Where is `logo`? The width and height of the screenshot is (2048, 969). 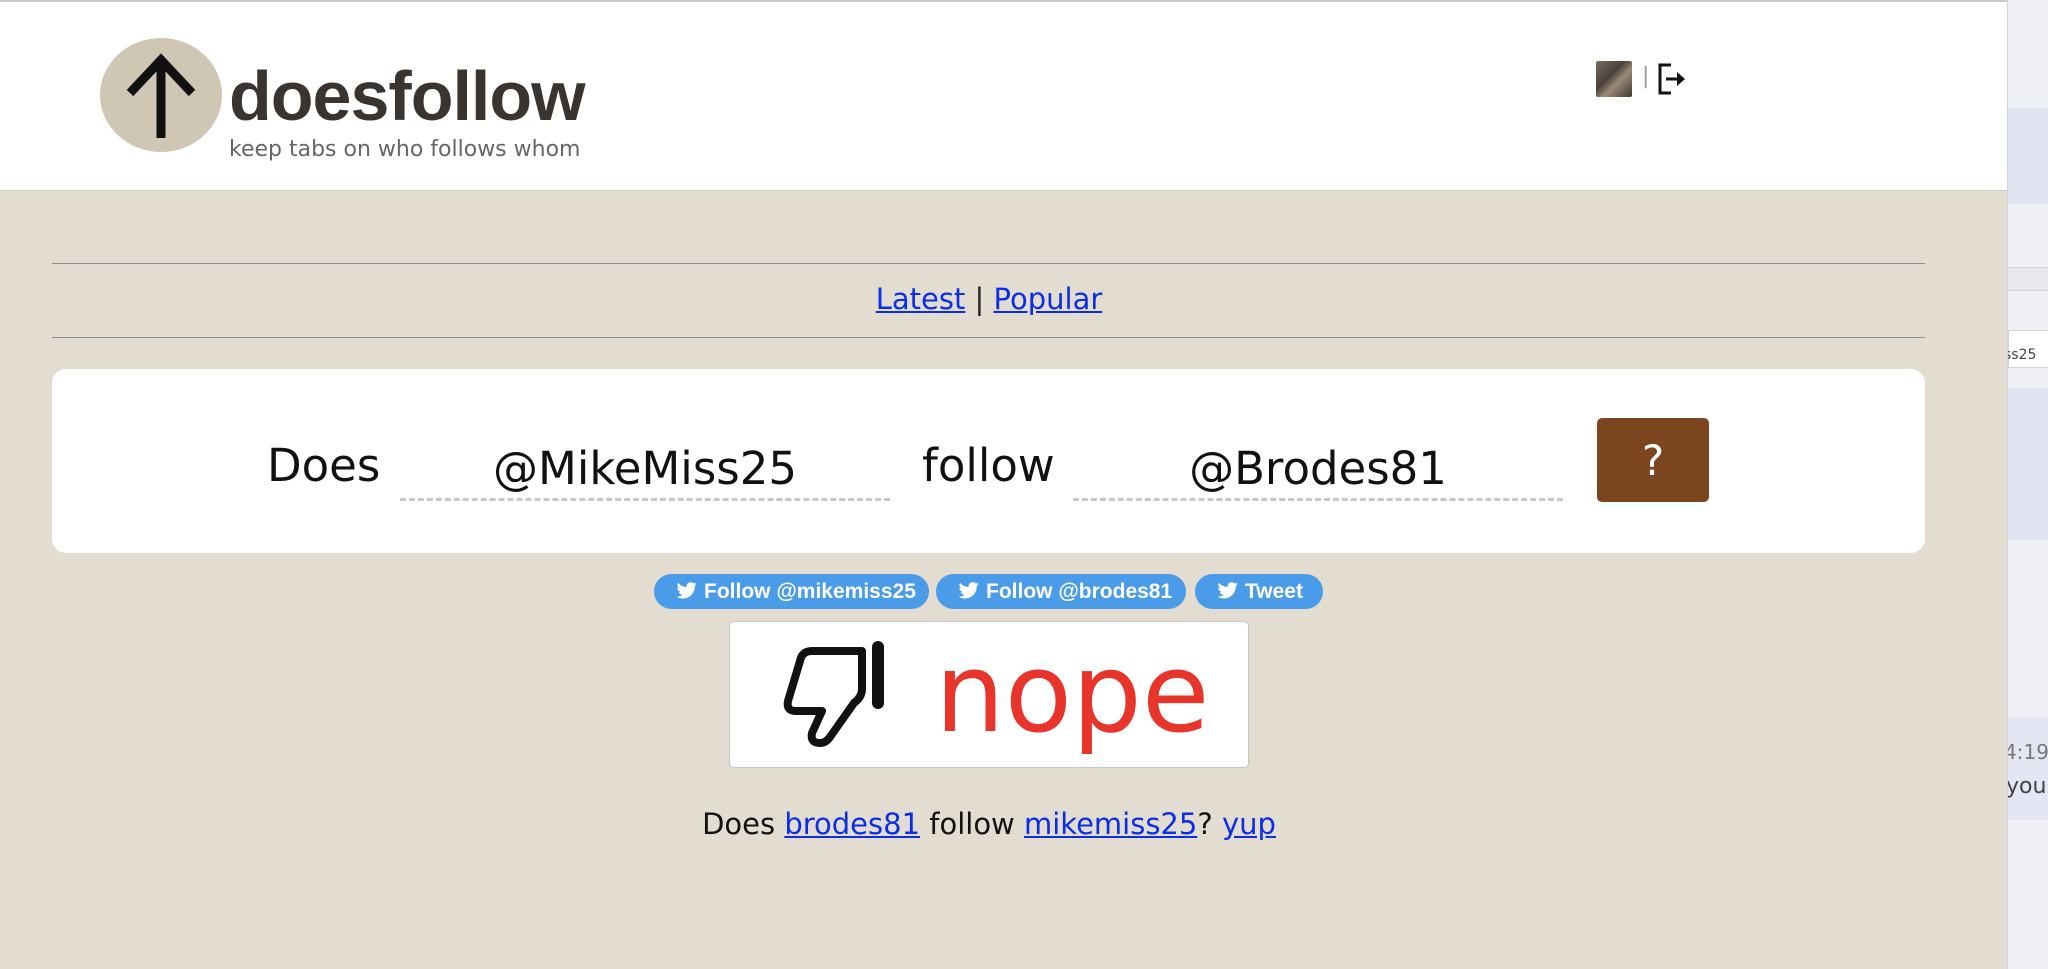 logo is located at coordinates (161, 95).